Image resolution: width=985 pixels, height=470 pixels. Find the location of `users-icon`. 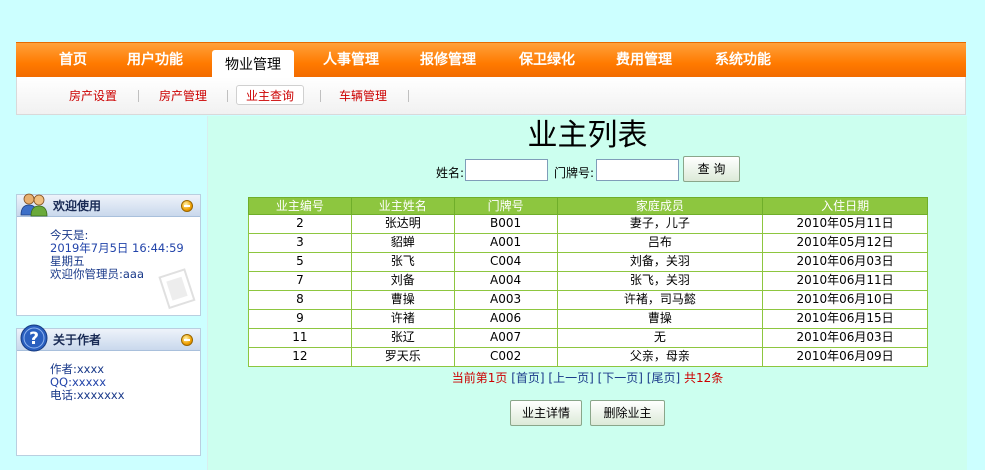

users-icon is located at coordinates (34, 205).